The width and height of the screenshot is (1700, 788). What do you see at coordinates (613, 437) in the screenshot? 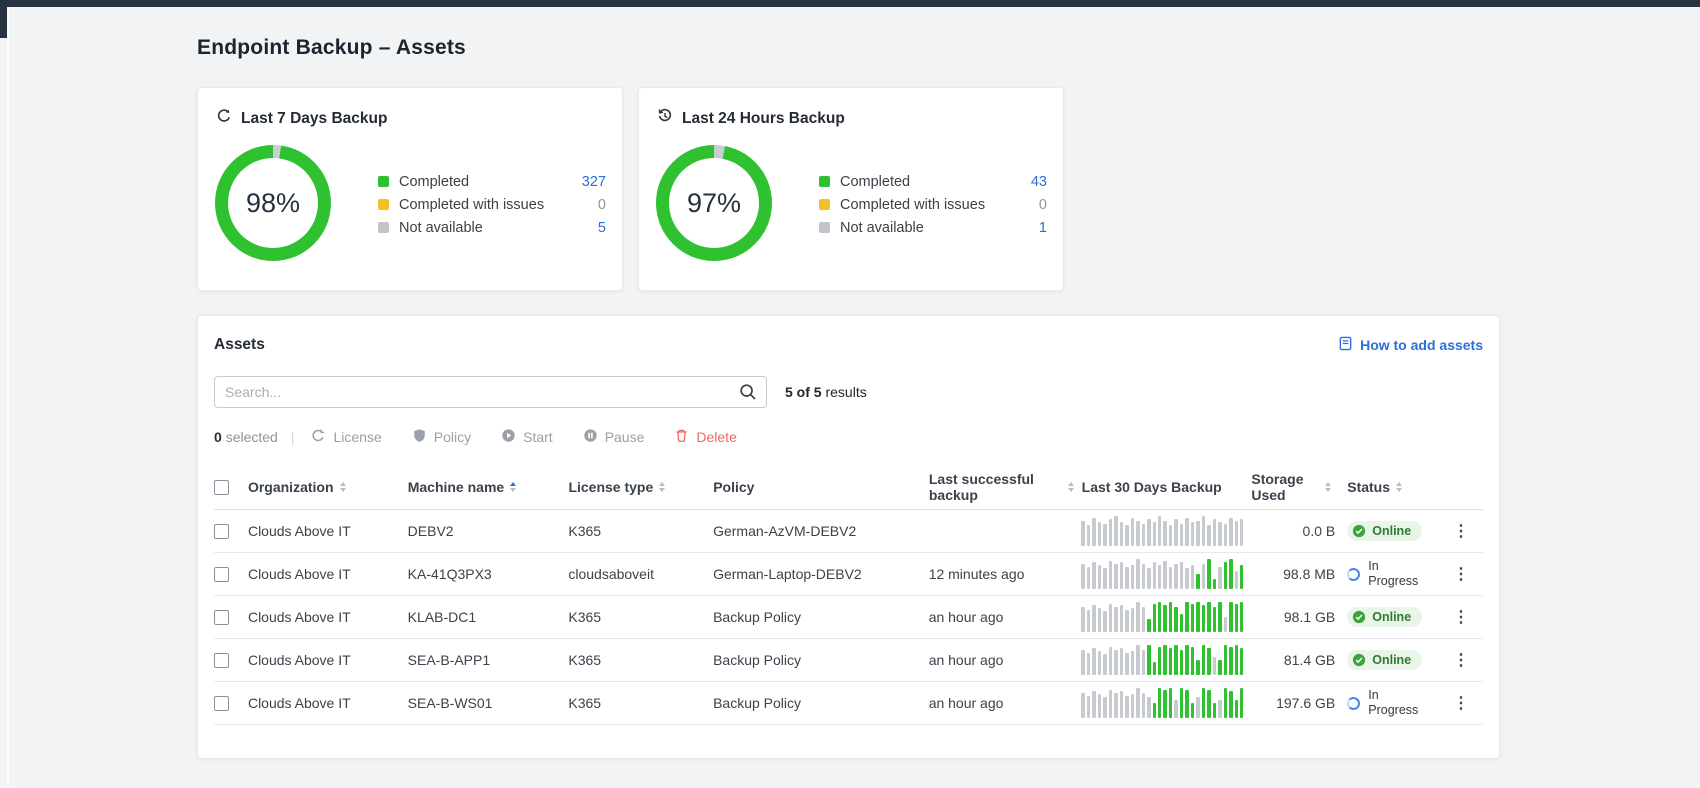
I see `pause-button: Pause` at bounding box center [613, 437].